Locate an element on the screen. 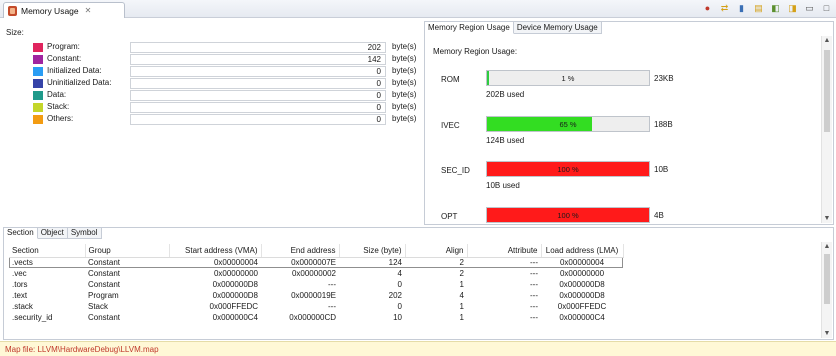 This screenshot has width=836, height=356. expand-icon: ◨ is located at coordinates (792, 8).